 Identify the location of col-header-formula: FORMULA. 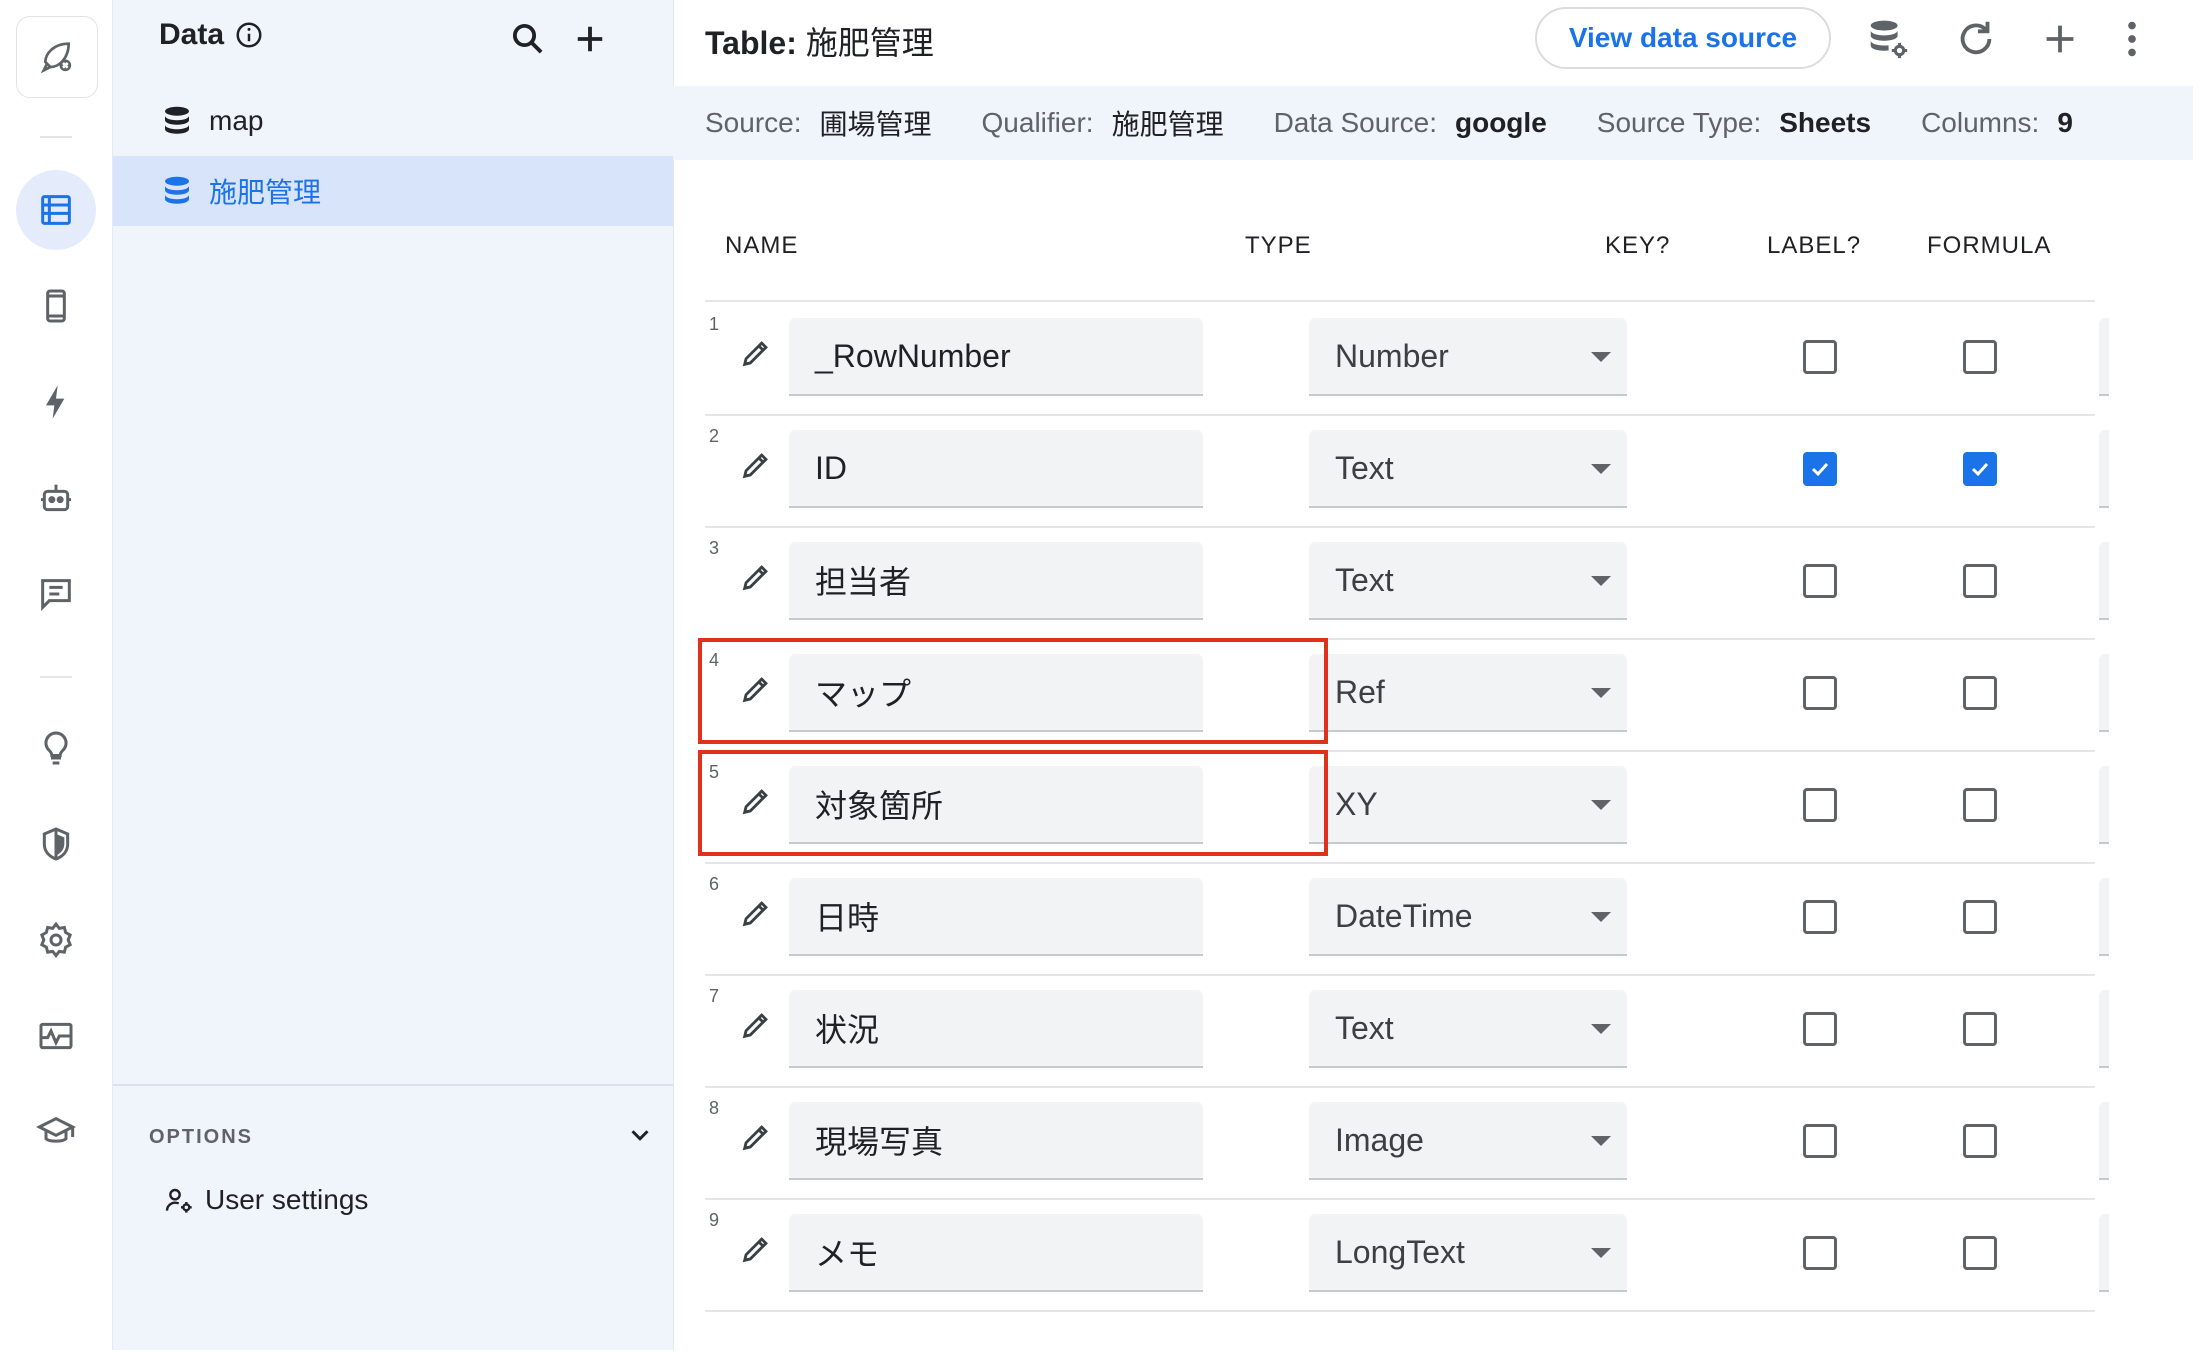
(1989, 245).